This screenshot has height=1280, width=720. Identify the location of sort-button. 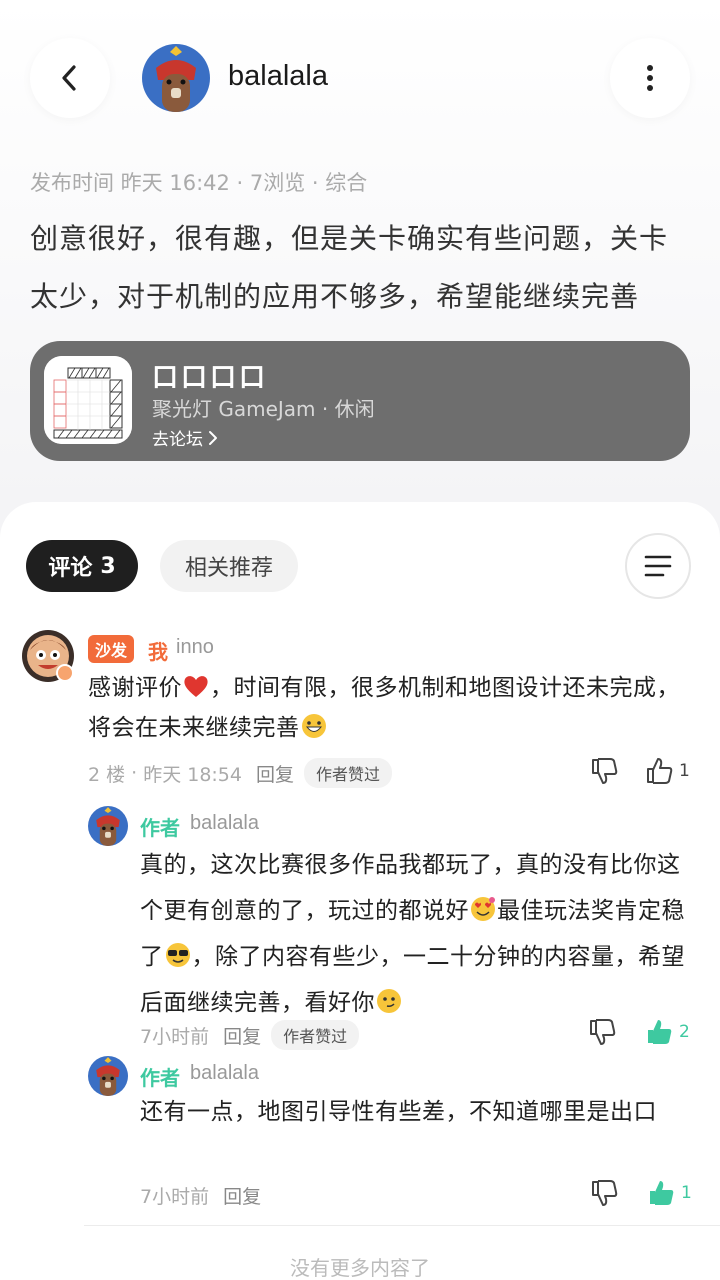
(658, 566).